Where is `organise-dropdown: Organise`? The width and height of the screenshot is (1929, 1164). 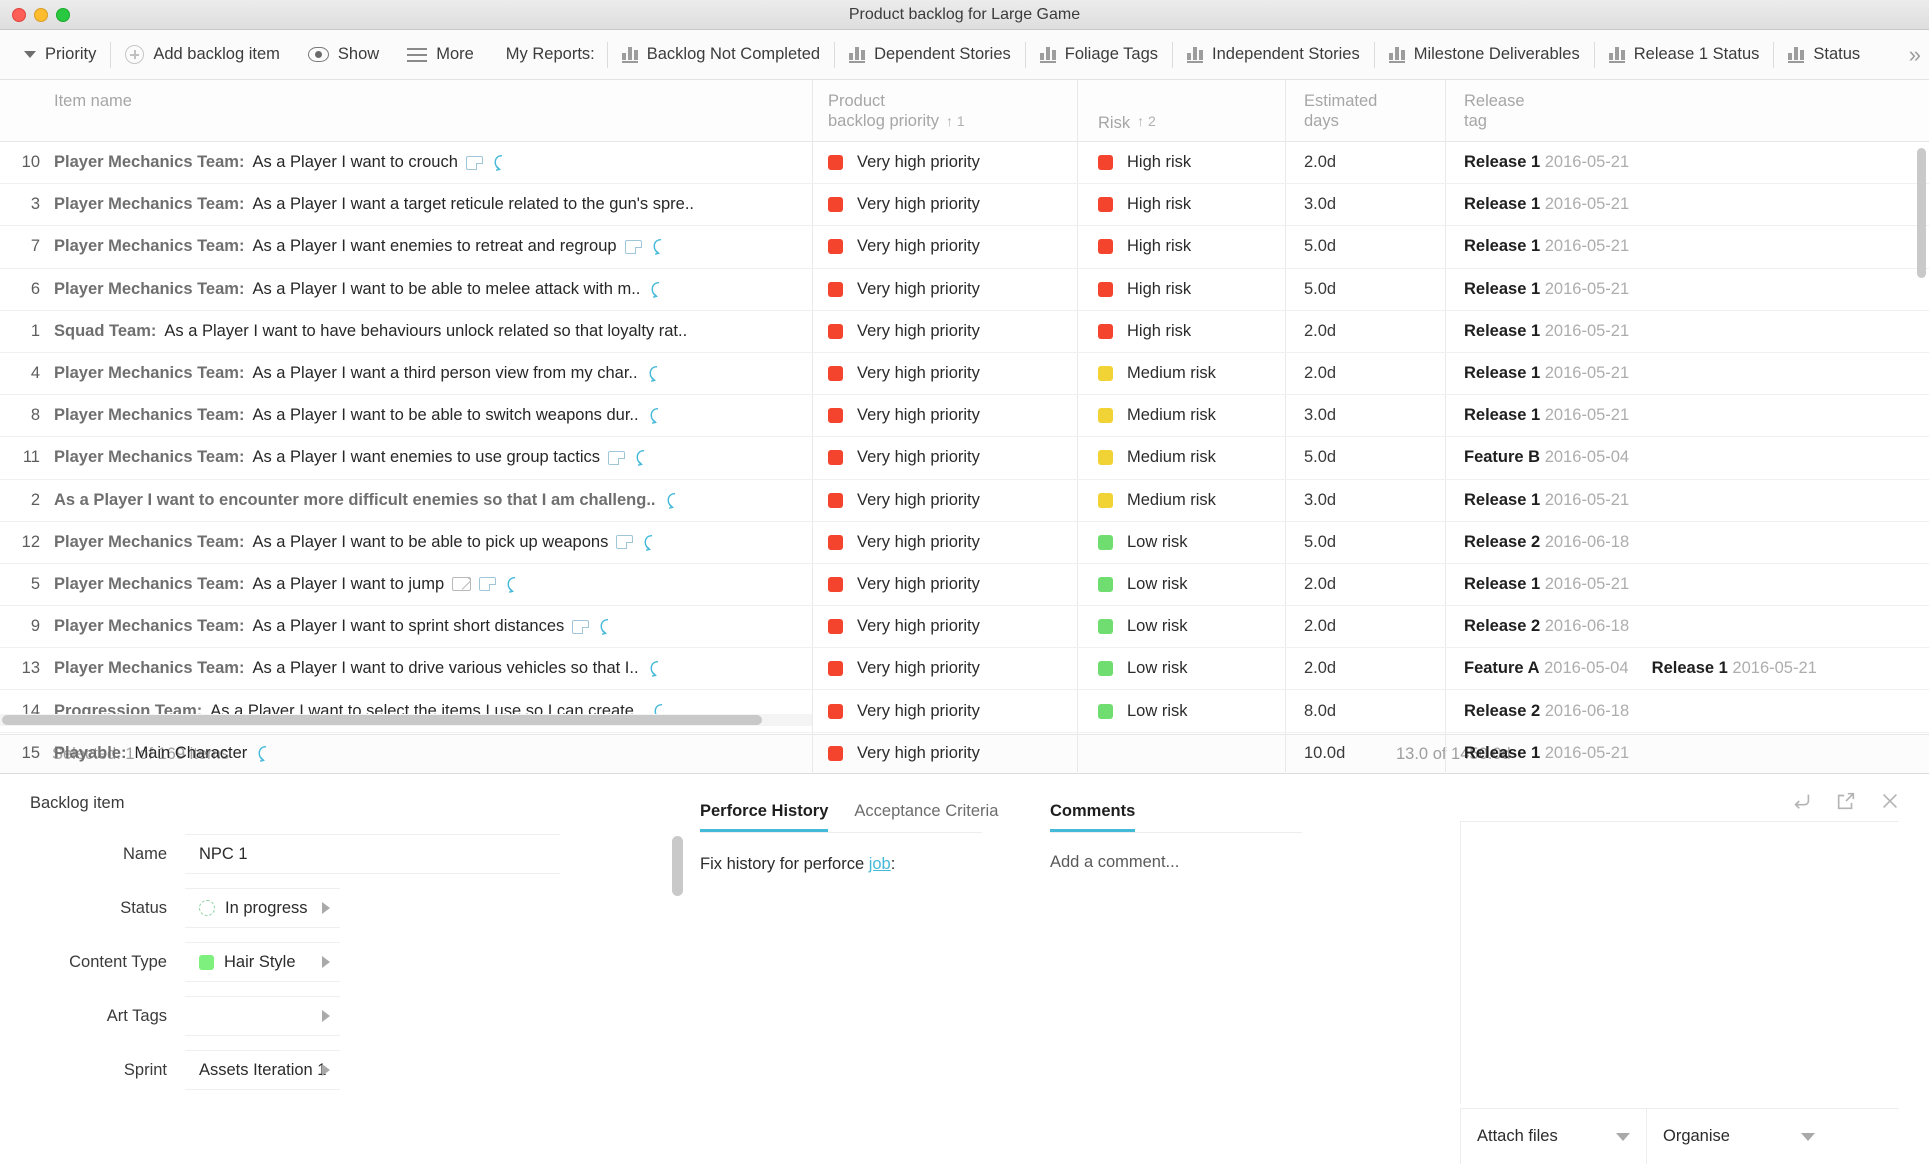 organise-dropdown: Organise is located at coordinates (1738, 1136).